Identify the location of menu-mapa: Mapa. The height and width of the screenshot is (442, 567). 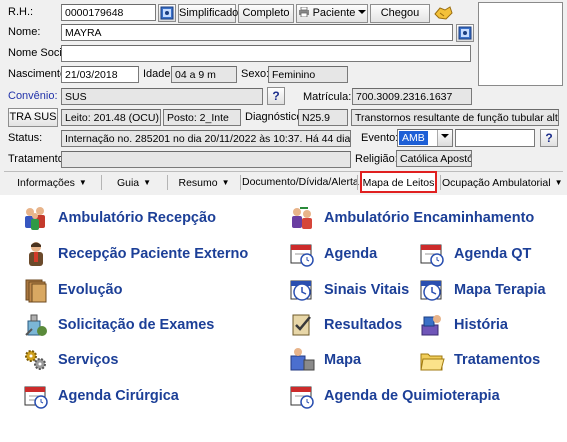
(324, 360).